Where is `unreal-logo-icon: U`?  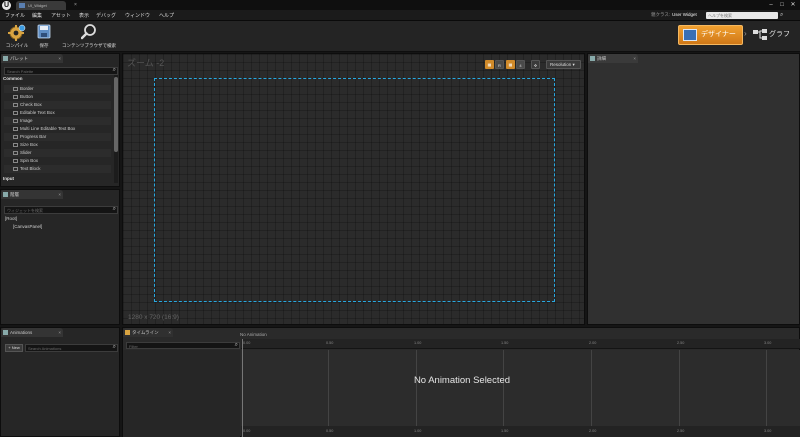 unreal-logo-icon: U is located at coordinates (6, 5).